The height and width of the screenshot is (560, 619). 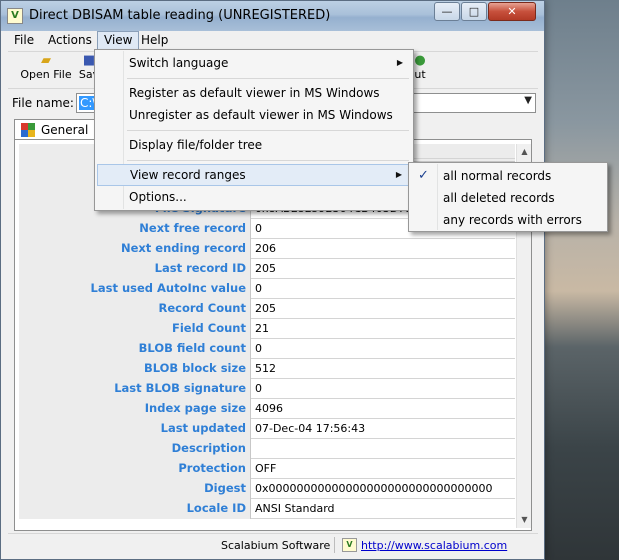 I want to click on menu-actions: Actions, so click(x=70, y=41).